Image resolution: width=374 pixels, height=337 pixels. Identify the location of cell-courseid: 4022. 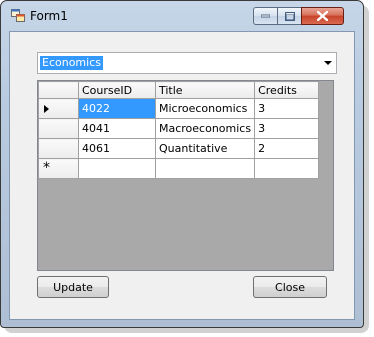
(117, 108).